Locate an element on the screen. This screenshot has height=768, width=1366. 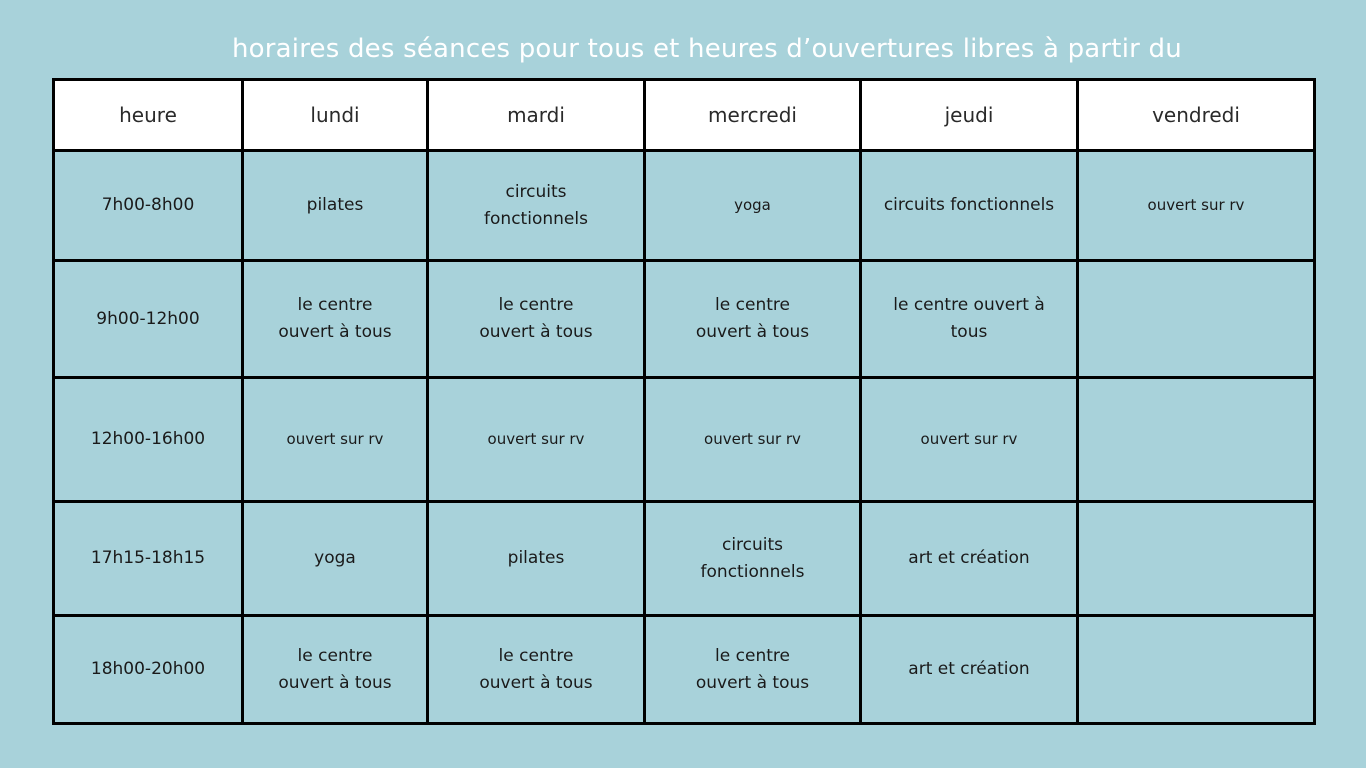
time-cell: 7h00-8h00 is located at coordinates (148, 205).